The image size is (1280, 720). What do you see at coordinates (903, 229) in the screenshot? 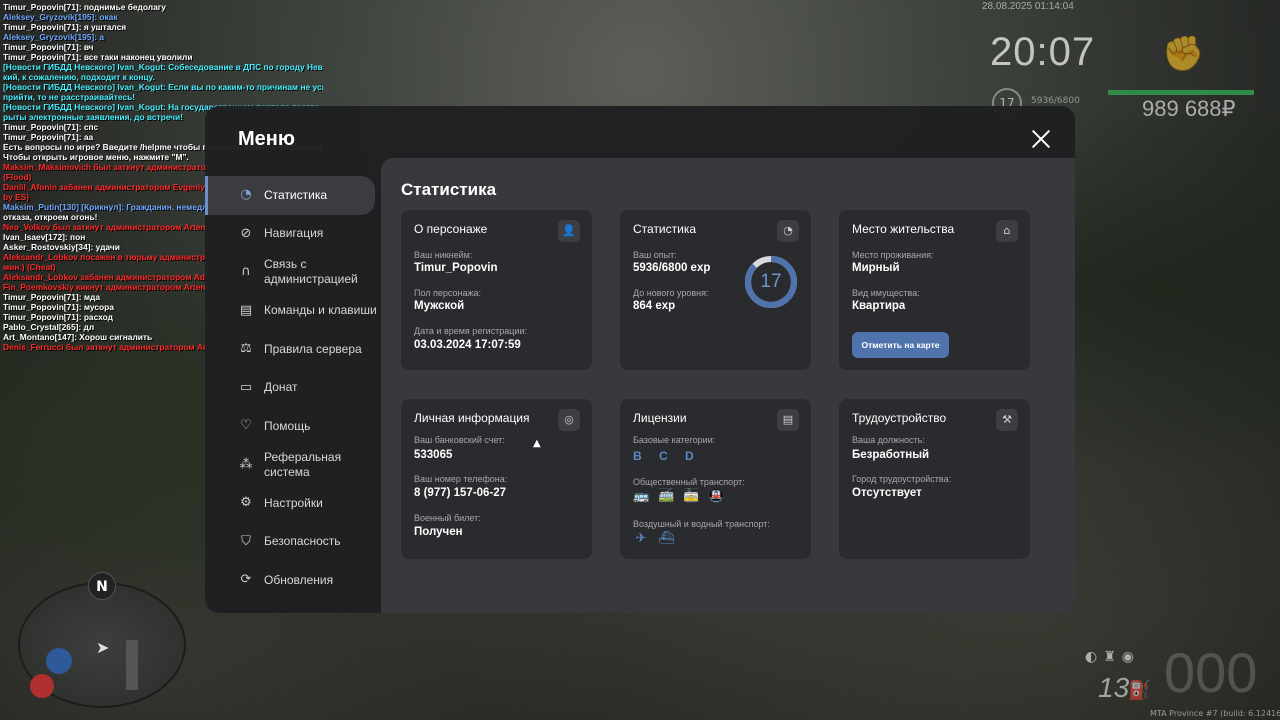
I see `card-title: Место жительства` at bounding box center [903, 229].